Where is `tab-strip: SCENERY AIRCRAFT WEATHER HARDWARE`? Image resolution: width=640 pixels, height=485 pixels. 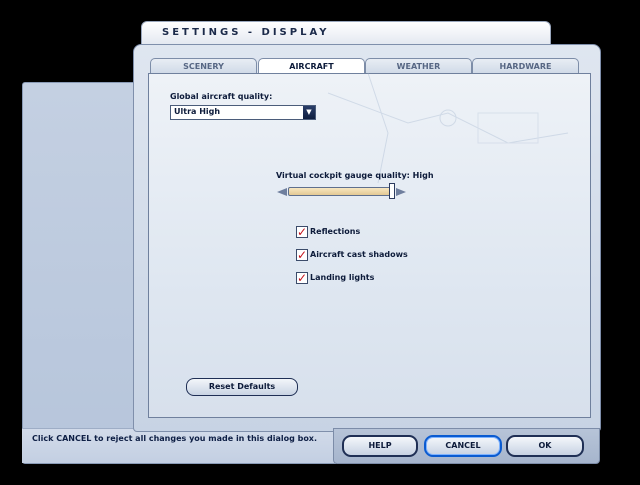 tab-strip: SCENERY AIRCRAFT WEATHER HARDWARE is located at coordinates (365, 66).